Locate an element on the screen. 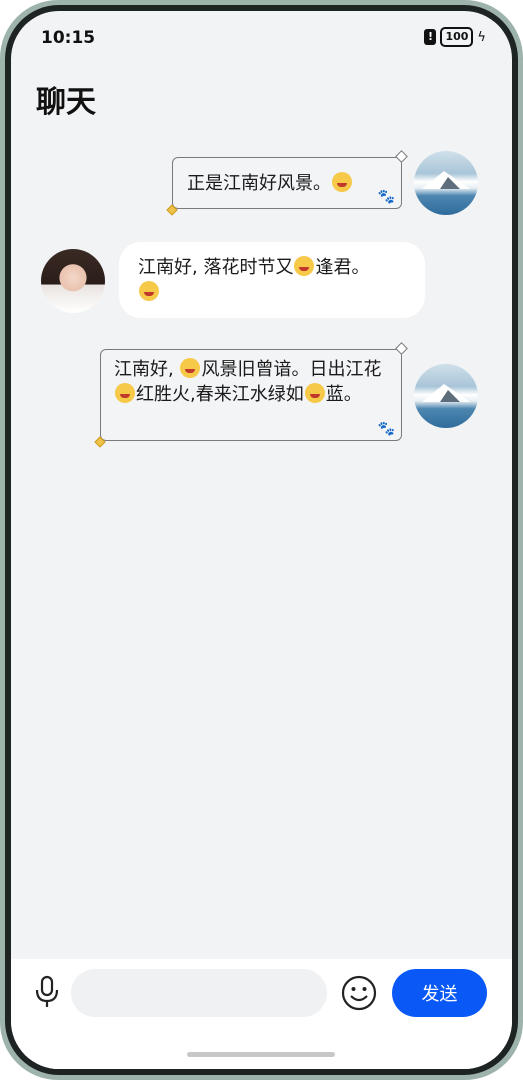  send-button: 发送 is located at coordinates (439, 993).